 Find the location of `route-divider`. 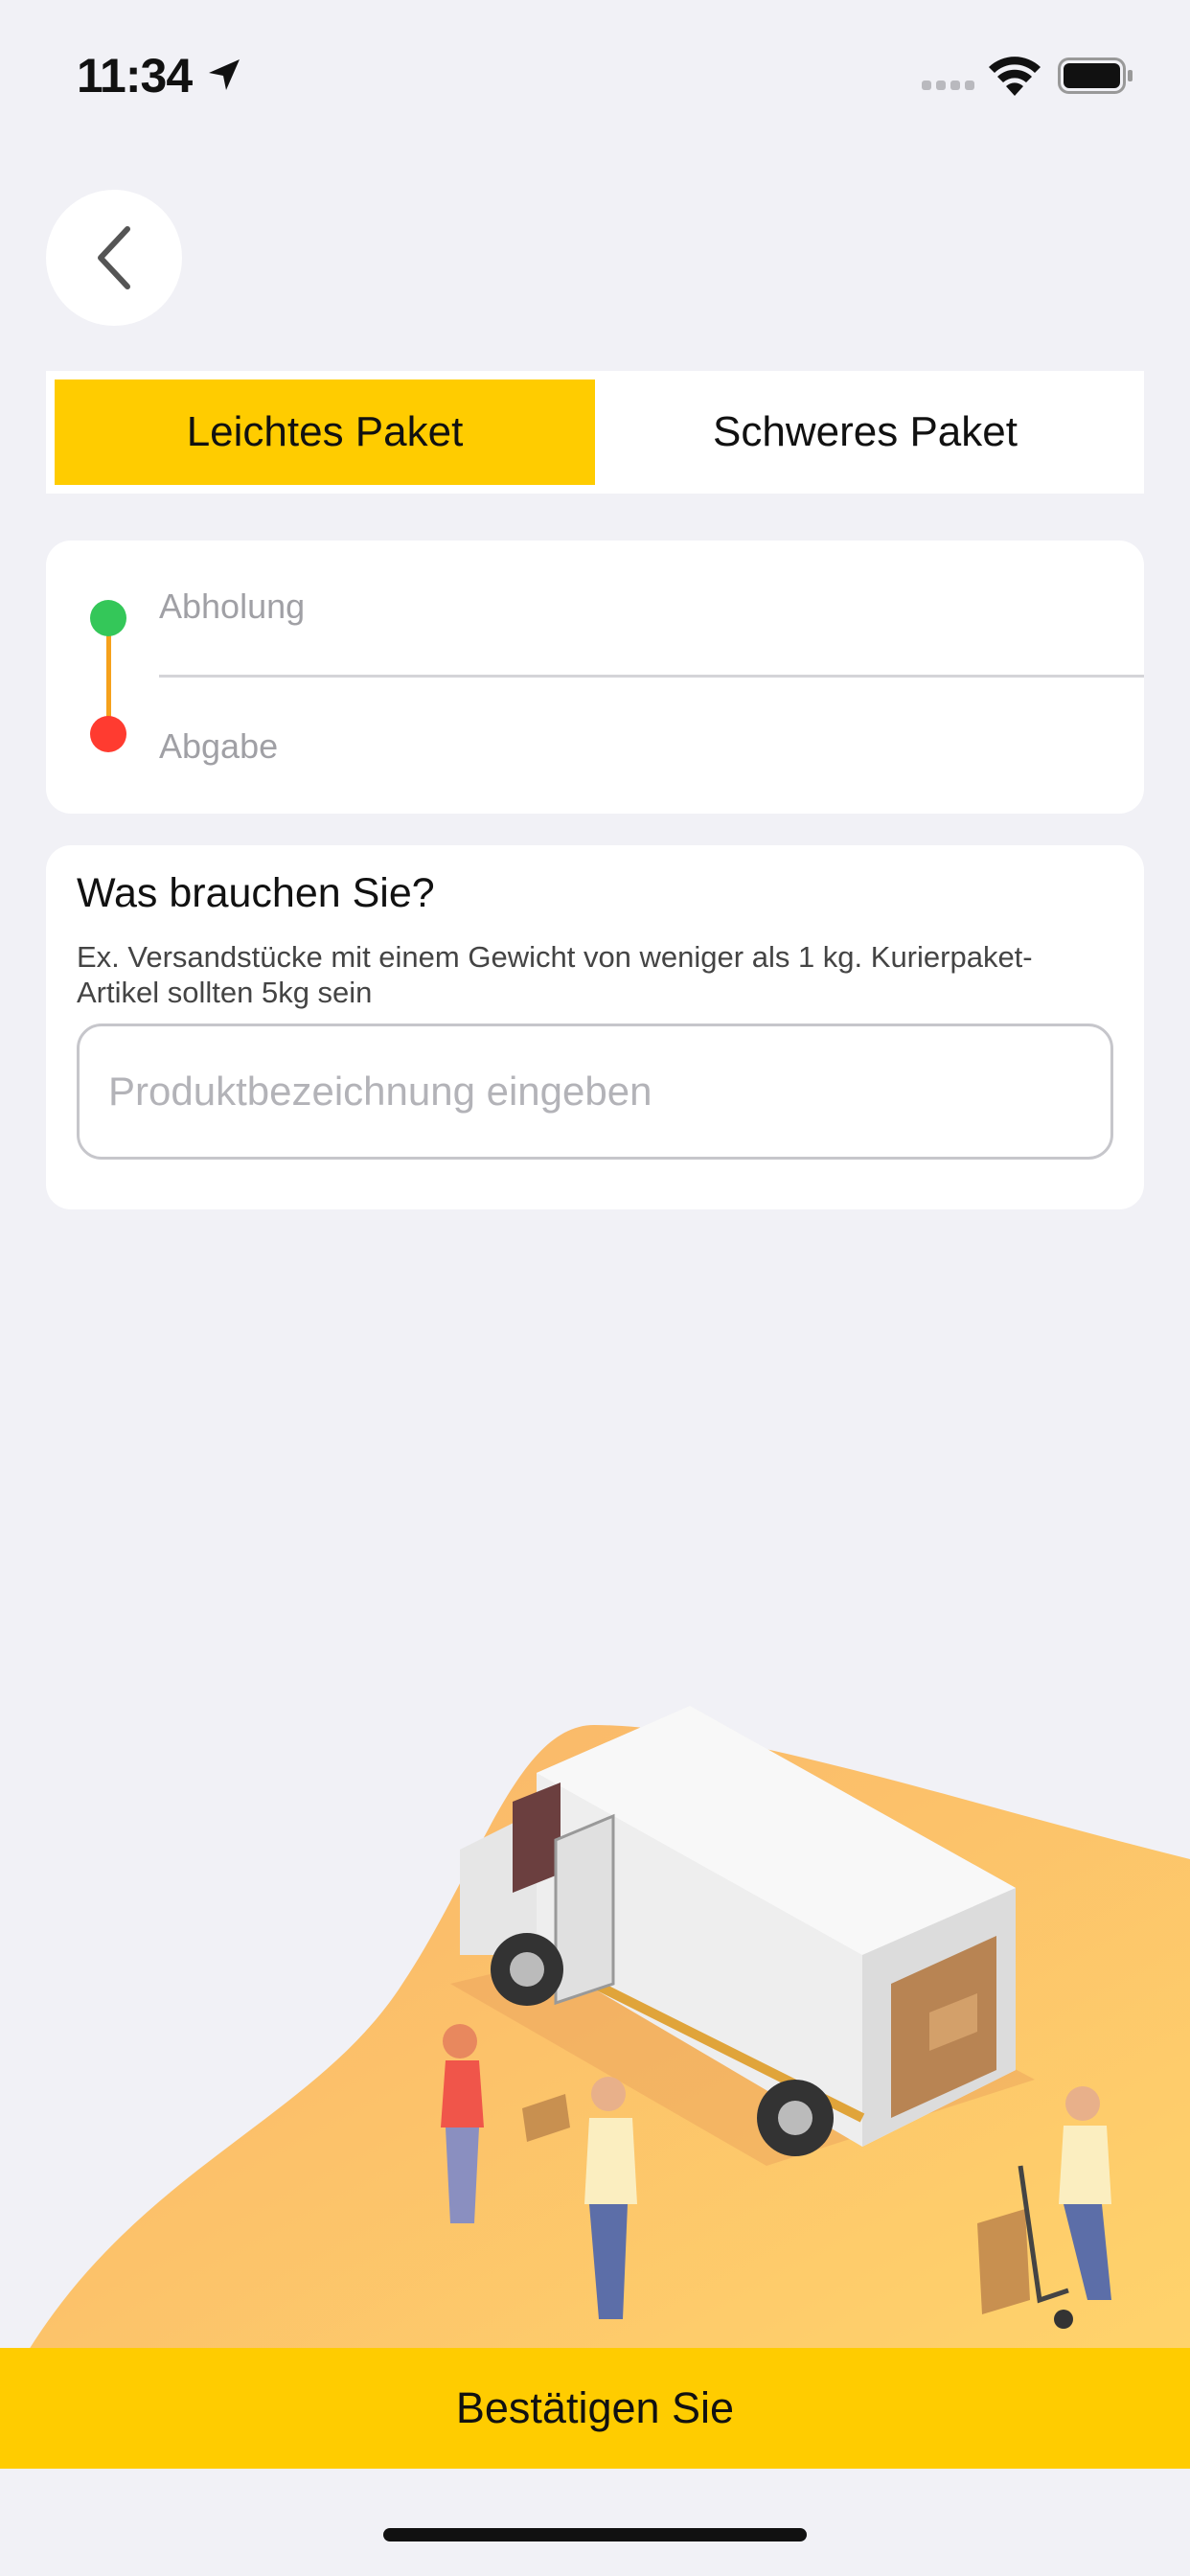

route-divider is located at coordinates (652, 676).